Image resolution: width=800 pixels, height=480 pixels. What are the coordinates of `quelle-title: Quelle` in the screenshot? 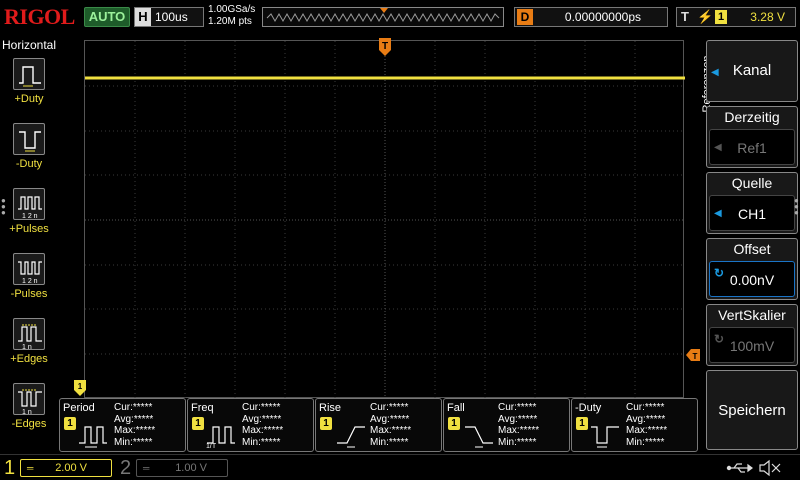 It's located at (752, 183).